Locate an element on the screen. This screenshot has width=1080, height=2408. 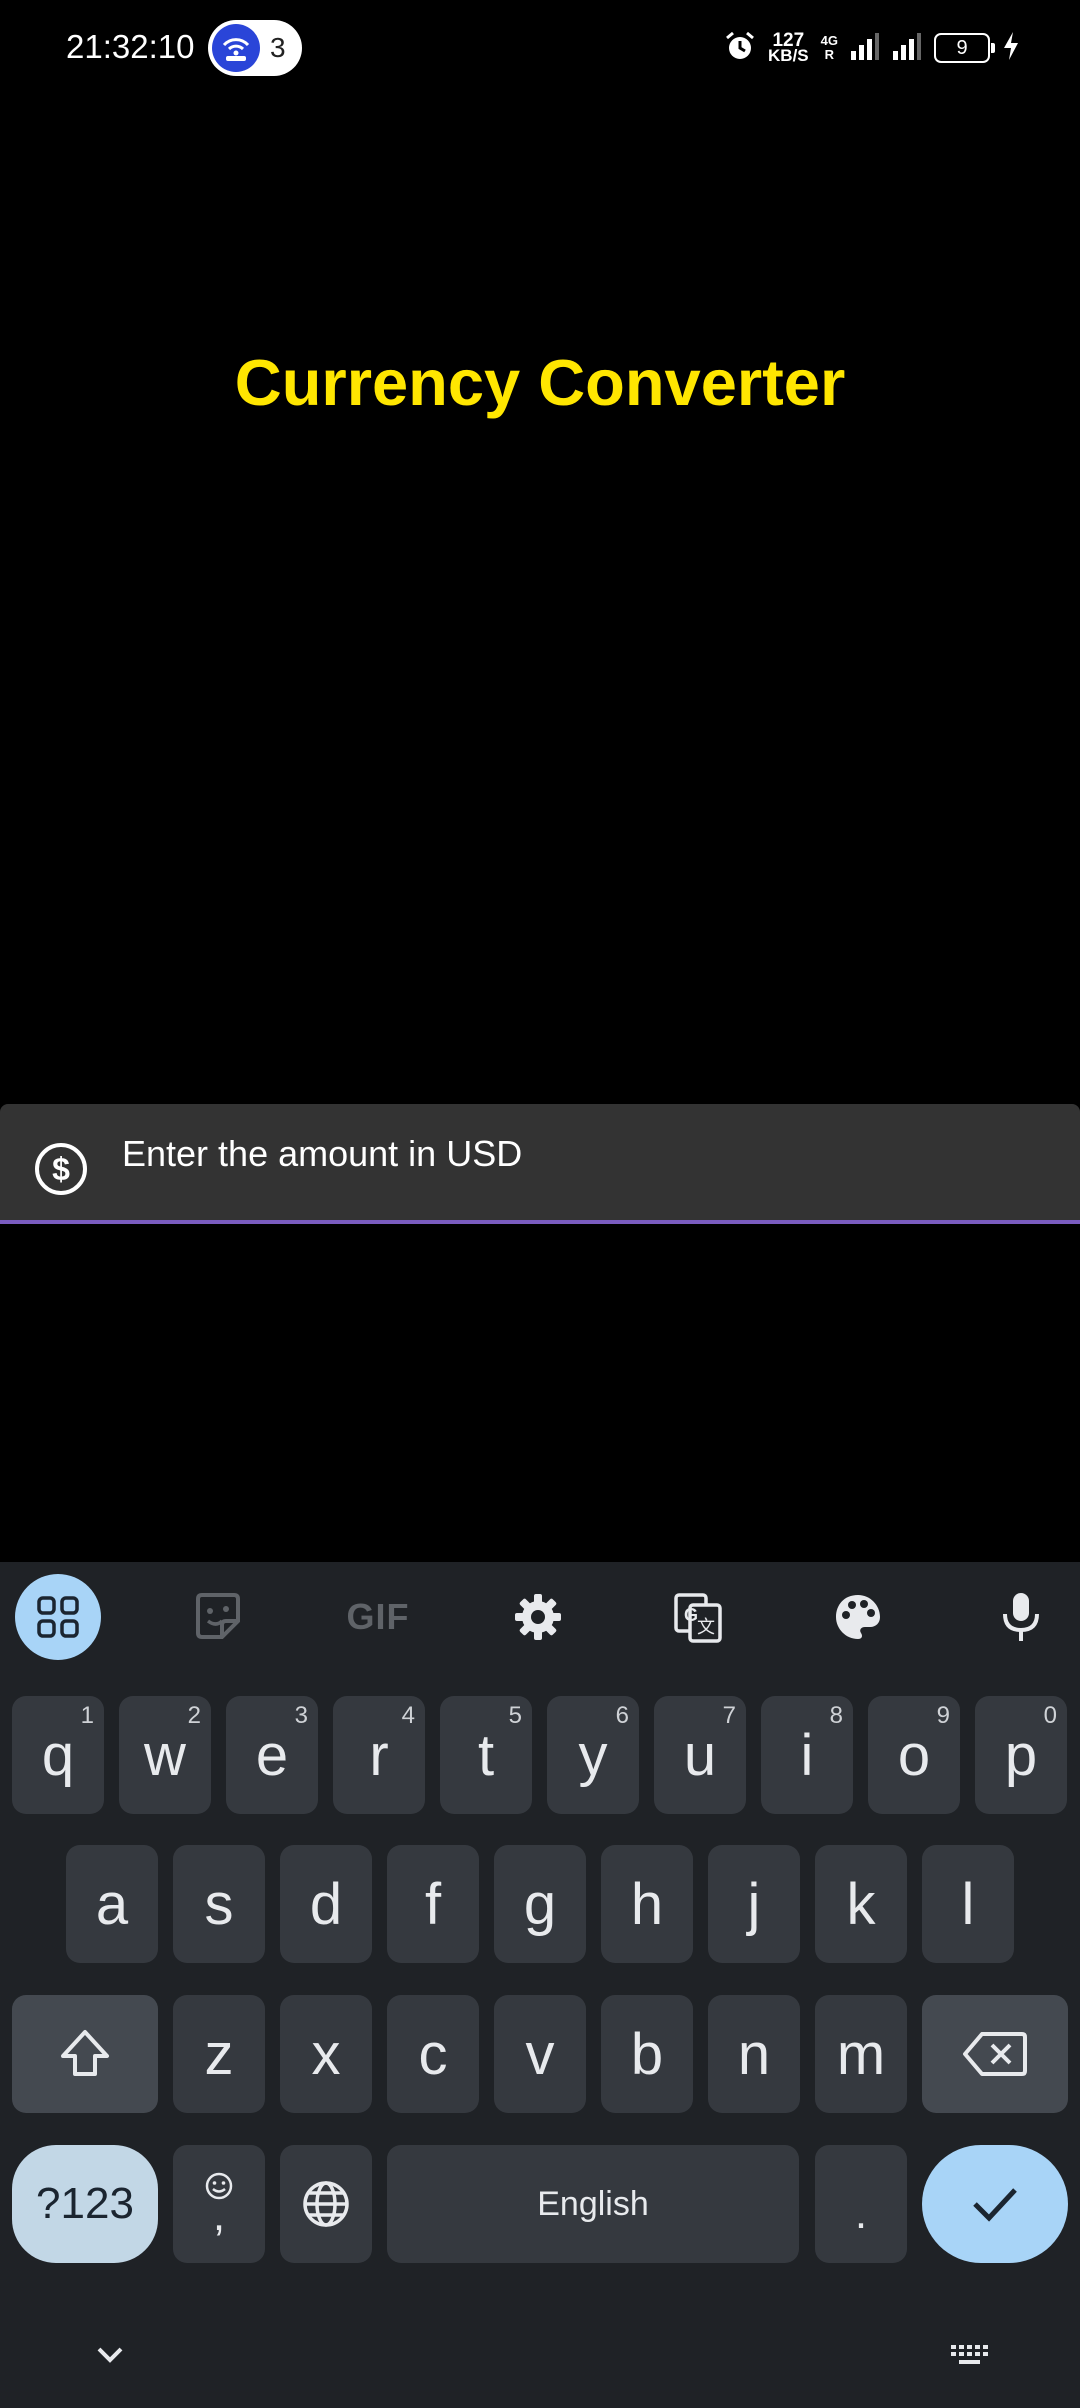
keyboard-switch-icon is located at coordinates (970, 2355).